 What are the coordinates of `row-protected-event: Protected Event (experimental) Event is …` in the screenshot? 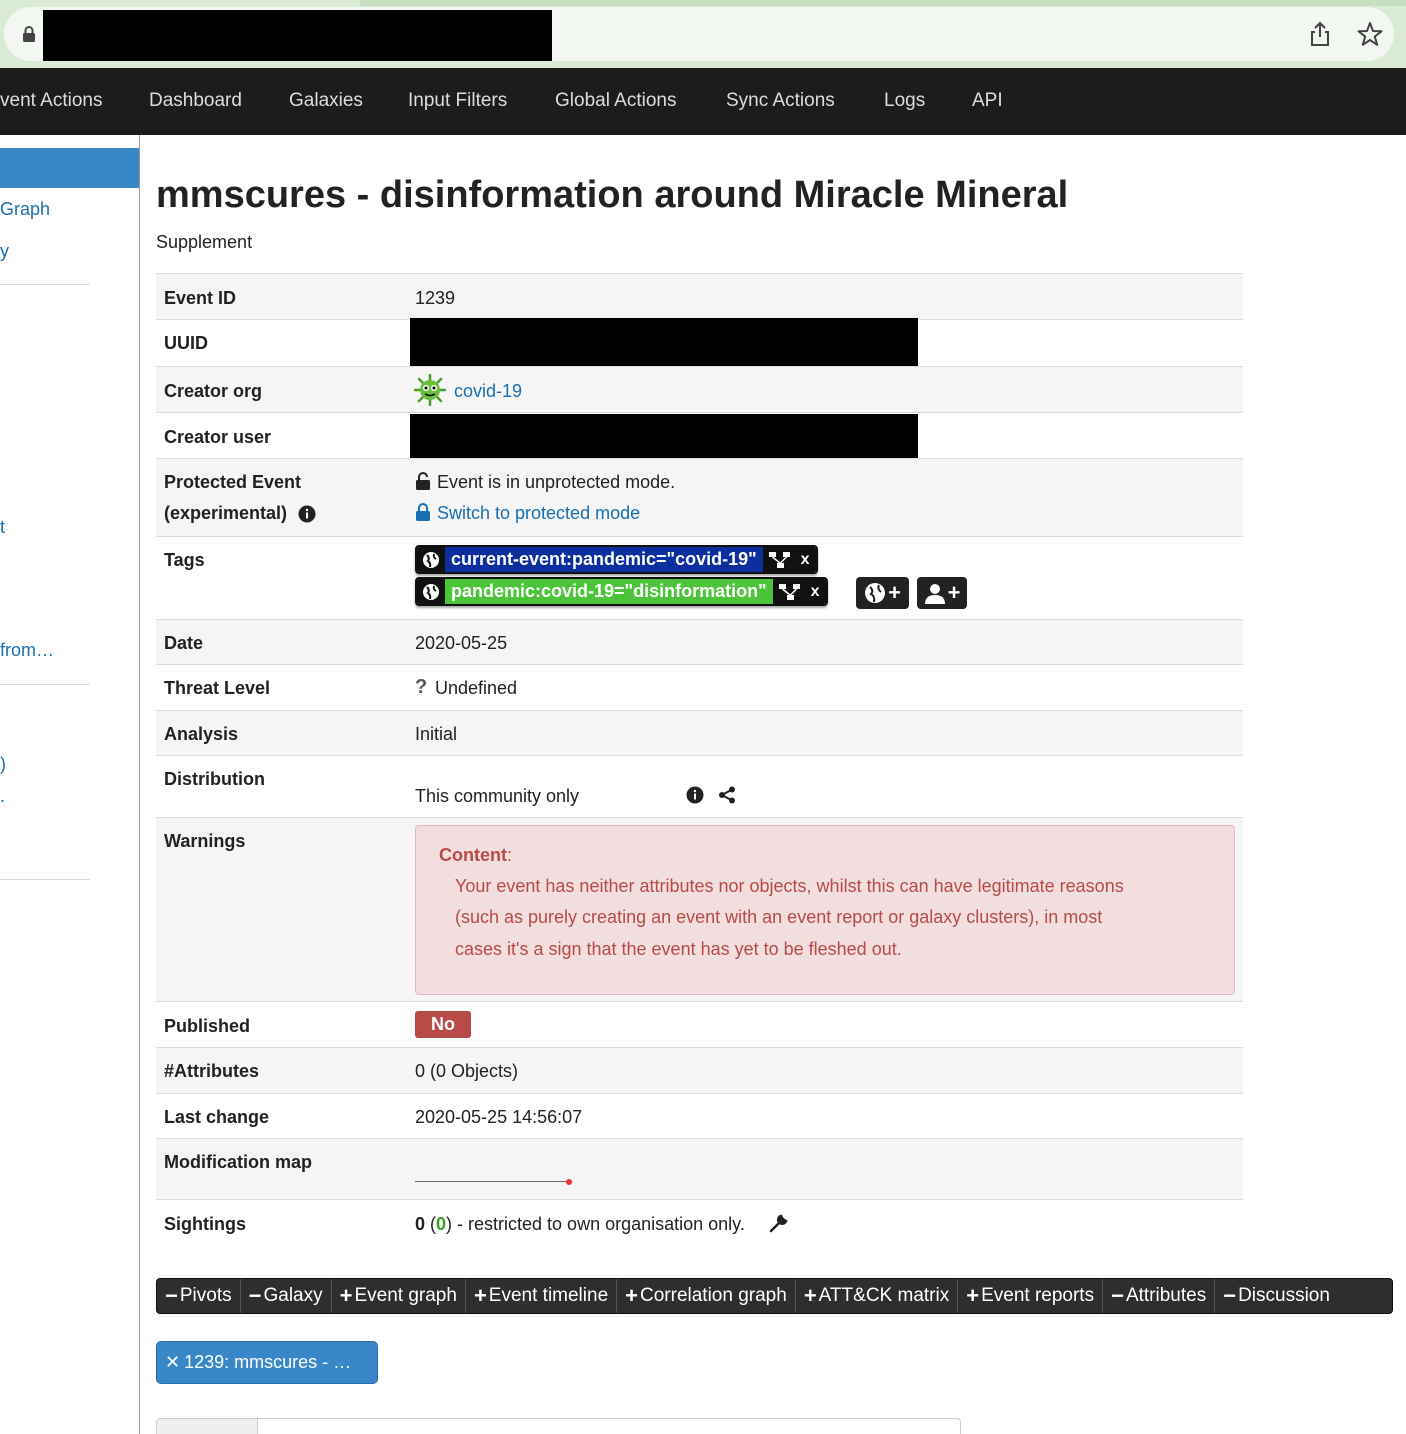 It's located at (699, 497).